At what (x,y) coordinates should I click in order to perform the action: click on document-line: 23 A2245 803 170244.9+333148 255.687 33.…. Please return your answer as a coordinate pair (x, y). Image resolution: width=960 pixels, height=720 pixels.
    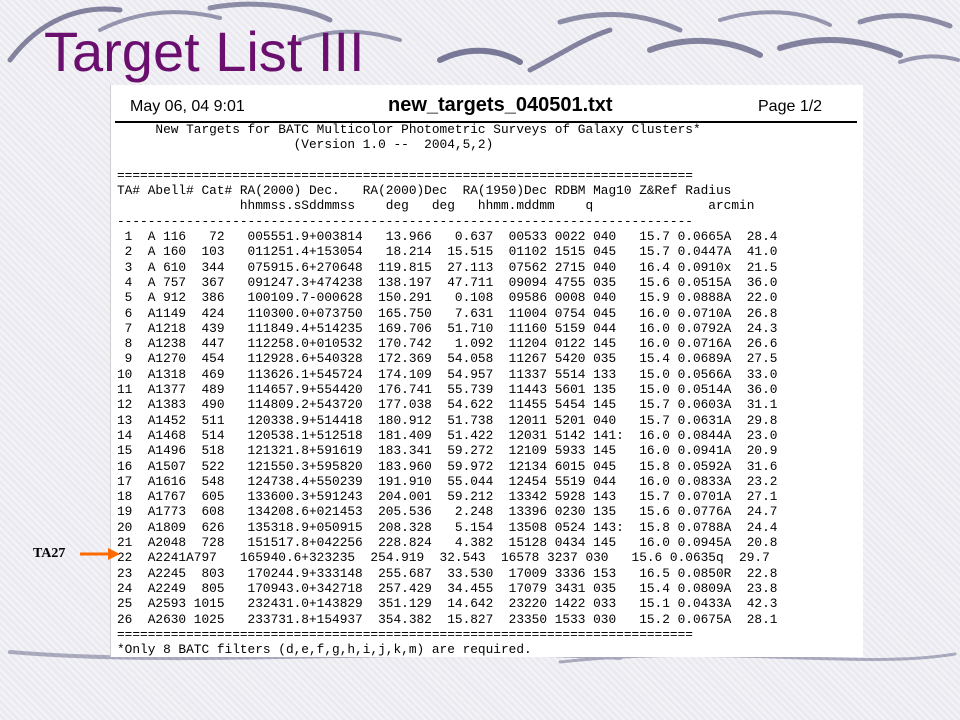
    Looking at the image, I should click on (447, 573).